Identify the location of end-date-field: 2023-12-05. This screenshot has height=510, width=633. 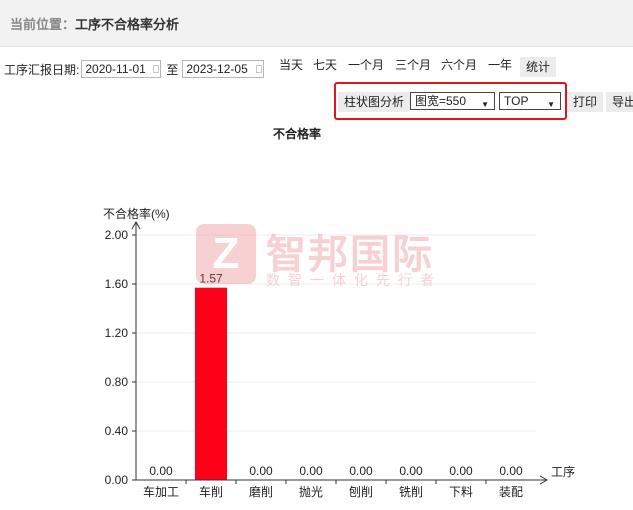
(223, 69).